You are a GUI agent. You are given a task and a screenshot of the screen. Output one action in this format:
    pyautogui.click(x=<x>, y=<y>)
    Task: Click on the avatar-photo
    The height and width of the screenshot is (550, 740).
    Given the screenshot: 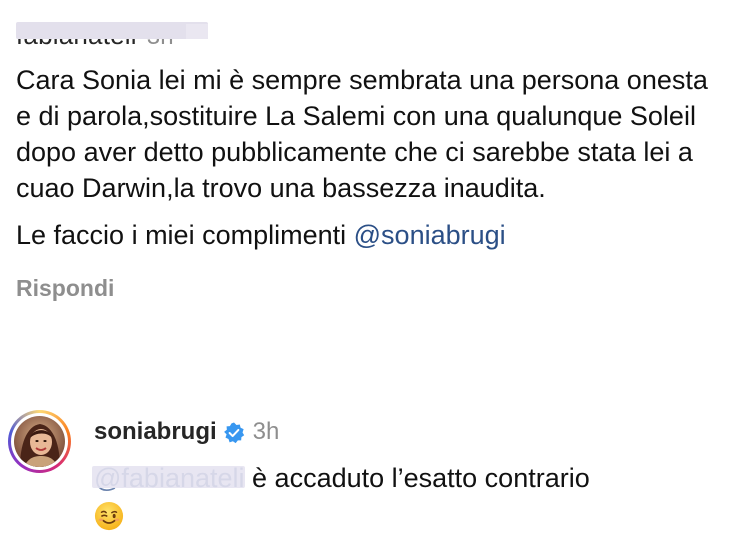 What is the action you would take?
    pyautogui.click(x=39, y=441)
    